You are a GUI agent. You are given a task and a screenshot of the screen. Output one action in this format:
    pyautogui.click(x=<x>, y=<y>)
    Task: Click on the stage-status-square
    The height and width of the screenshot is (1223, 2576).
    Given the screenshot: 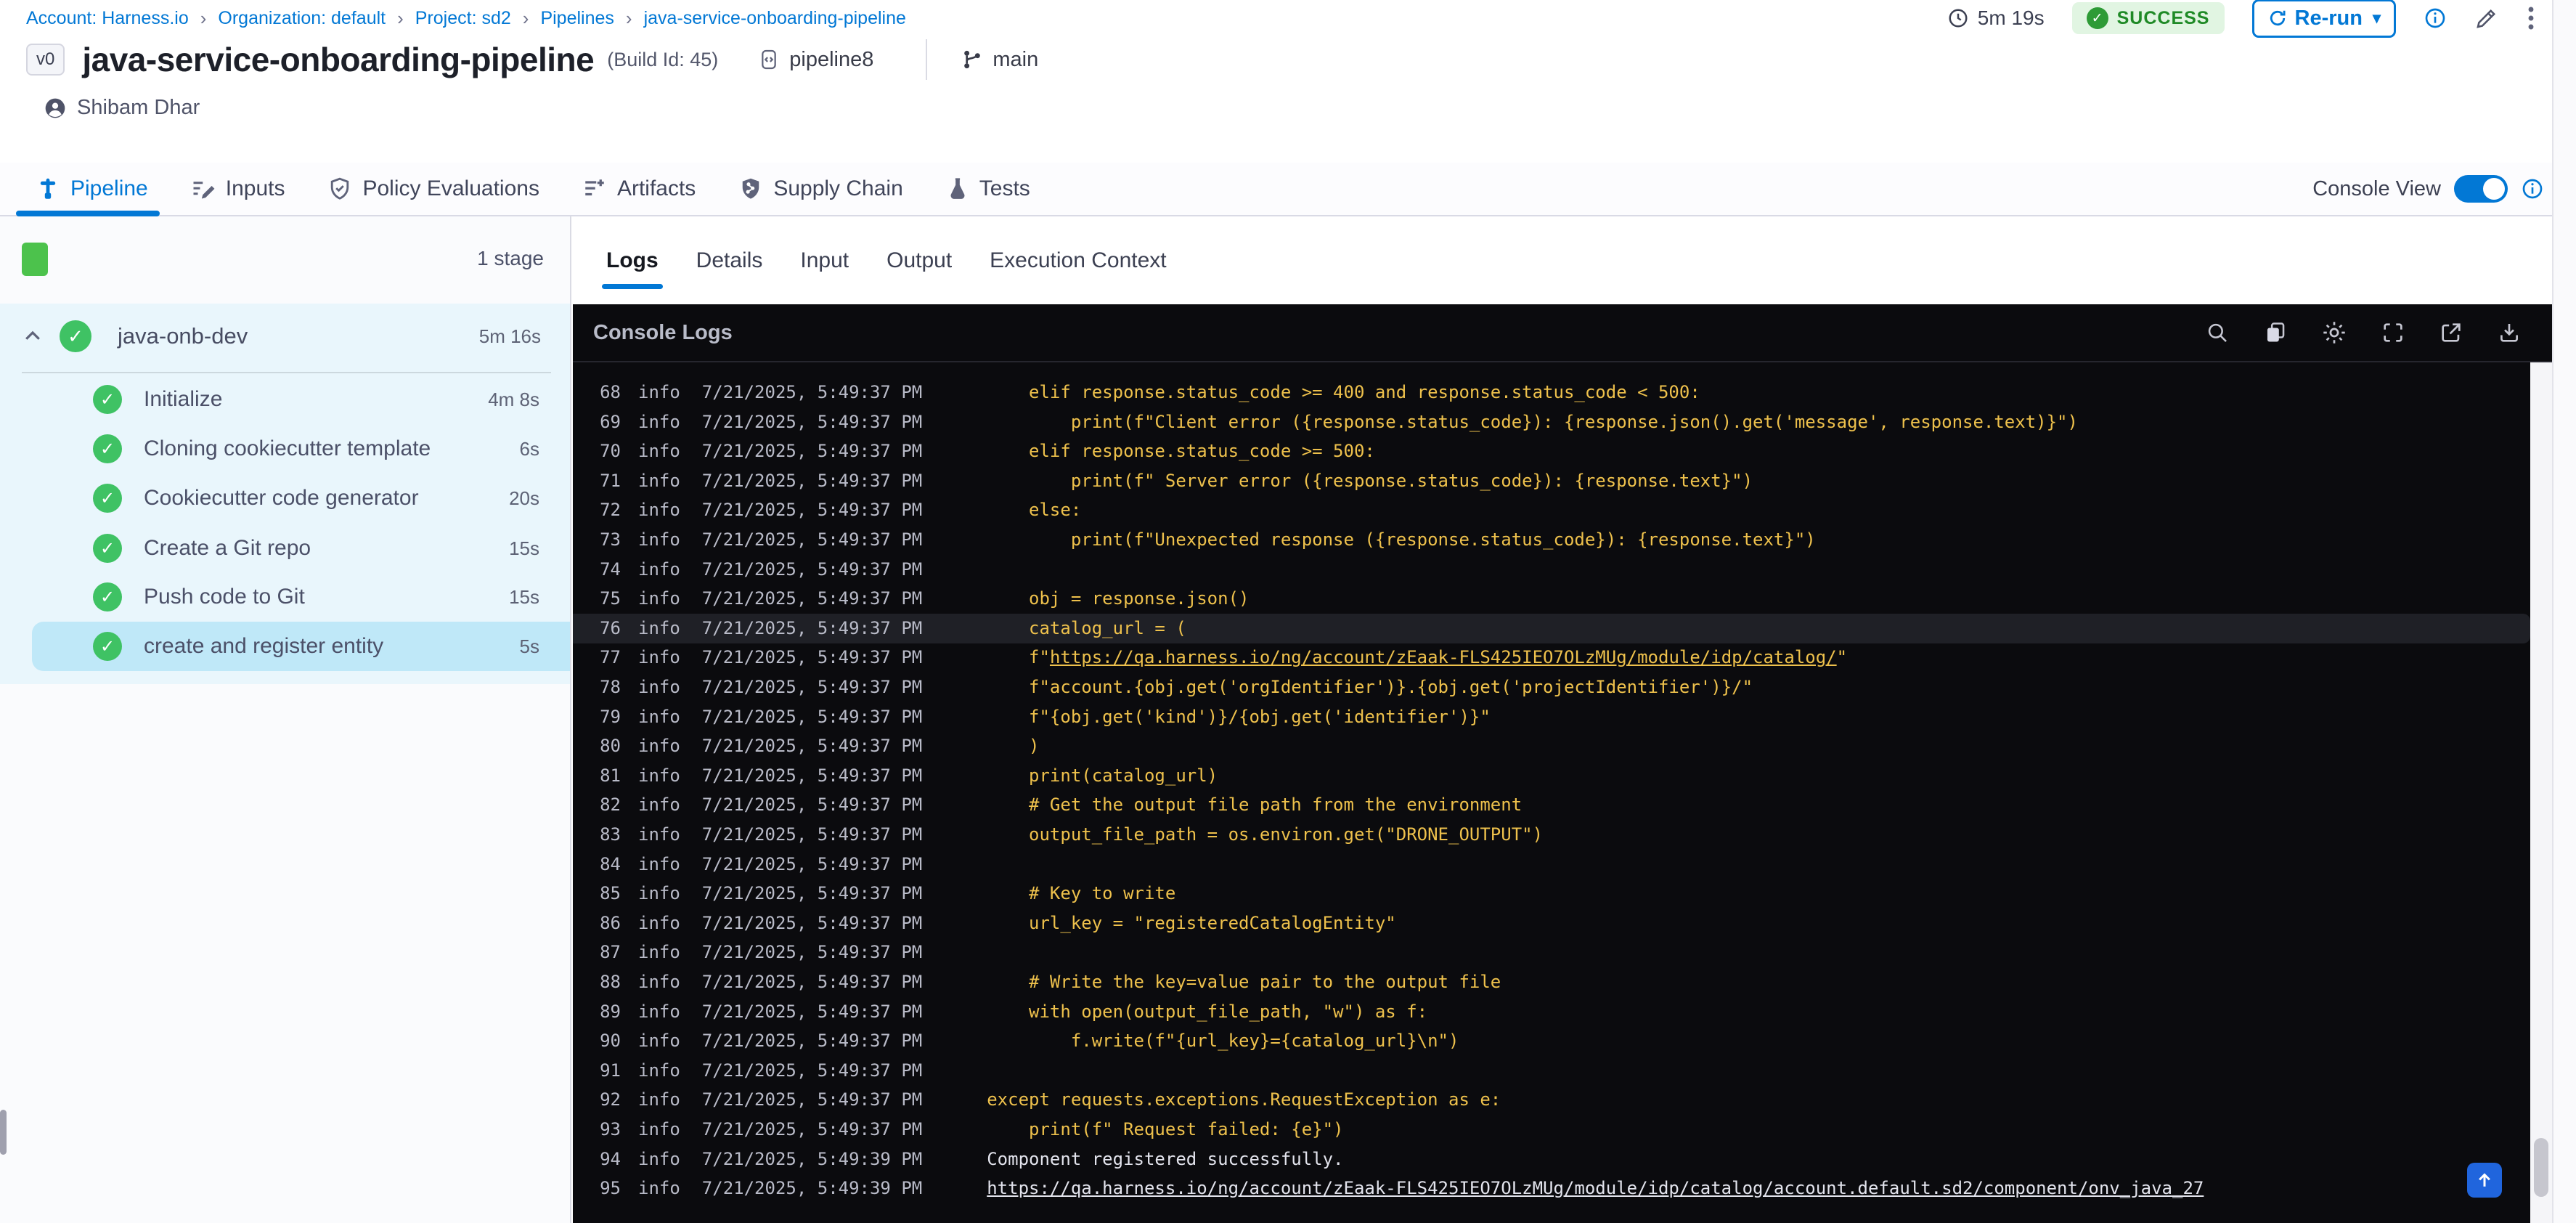 What is the action you would take?
    pyautogui.click(x=35, y=259)
    